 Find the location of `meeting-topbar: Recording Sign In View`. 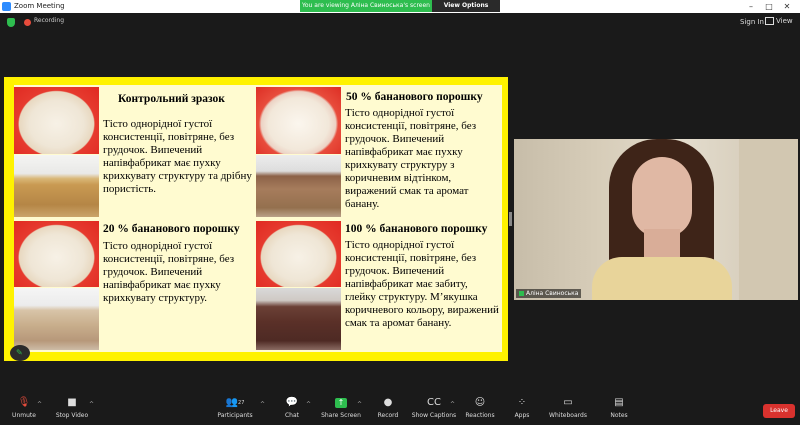

meeting-topbar: Recording Sign In View is located at coordinates (400, 23).